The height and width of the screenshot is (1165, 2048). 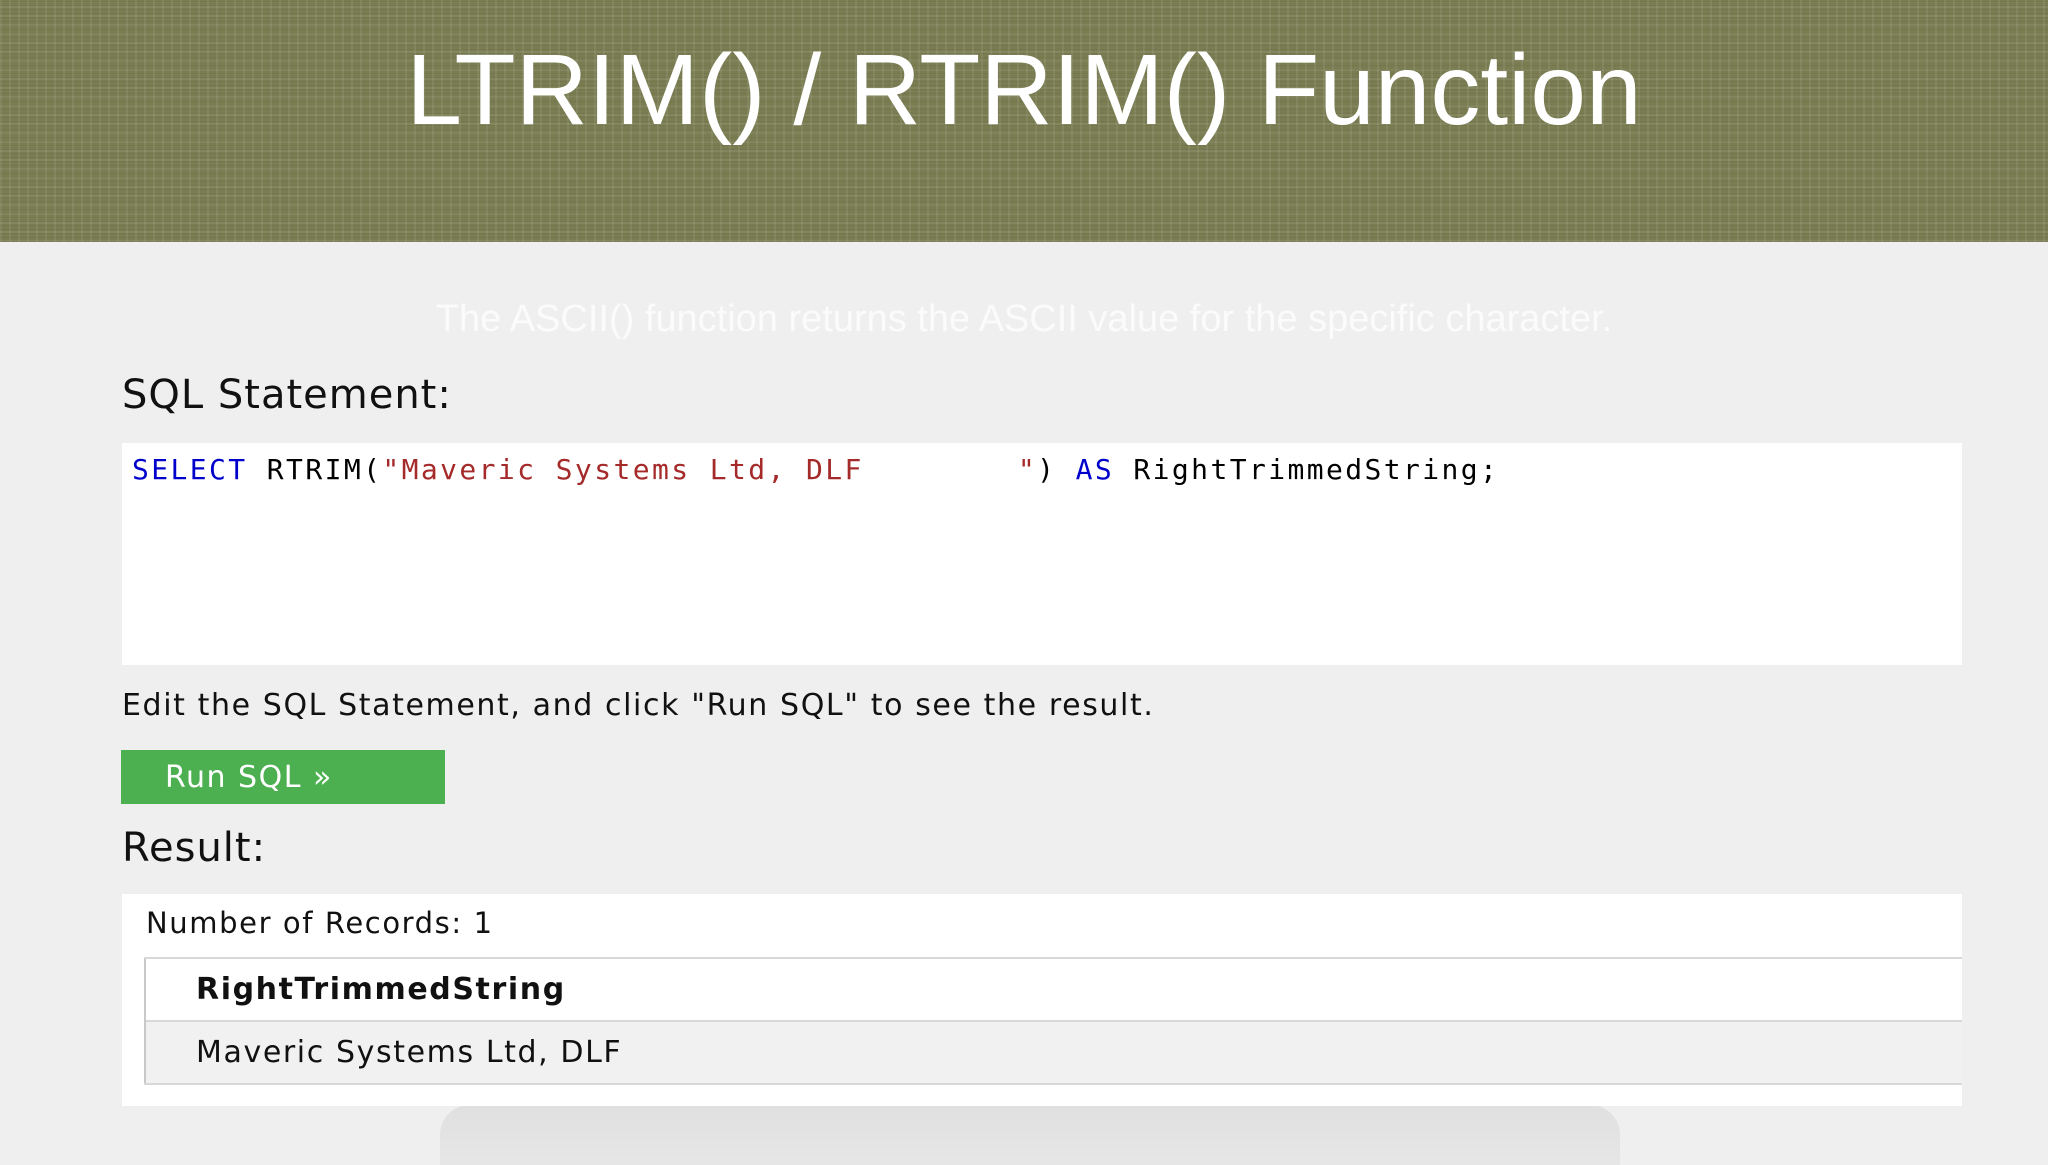 I want to click on result-label: Result:, so click(x=194, y=848).